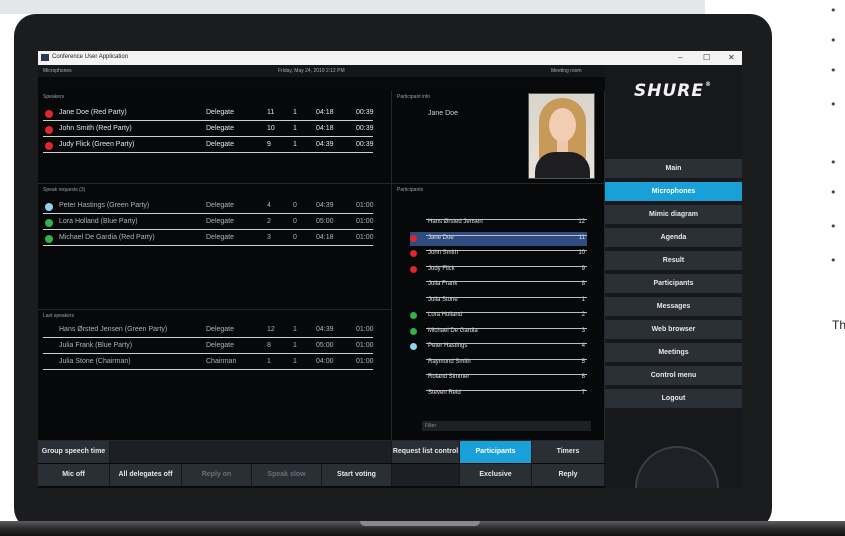 This screenshot has height=536, width=845. Describe the element at coordinates (325, 361) in the screenshot. I see `time-elapsed: 04:00` at that location.